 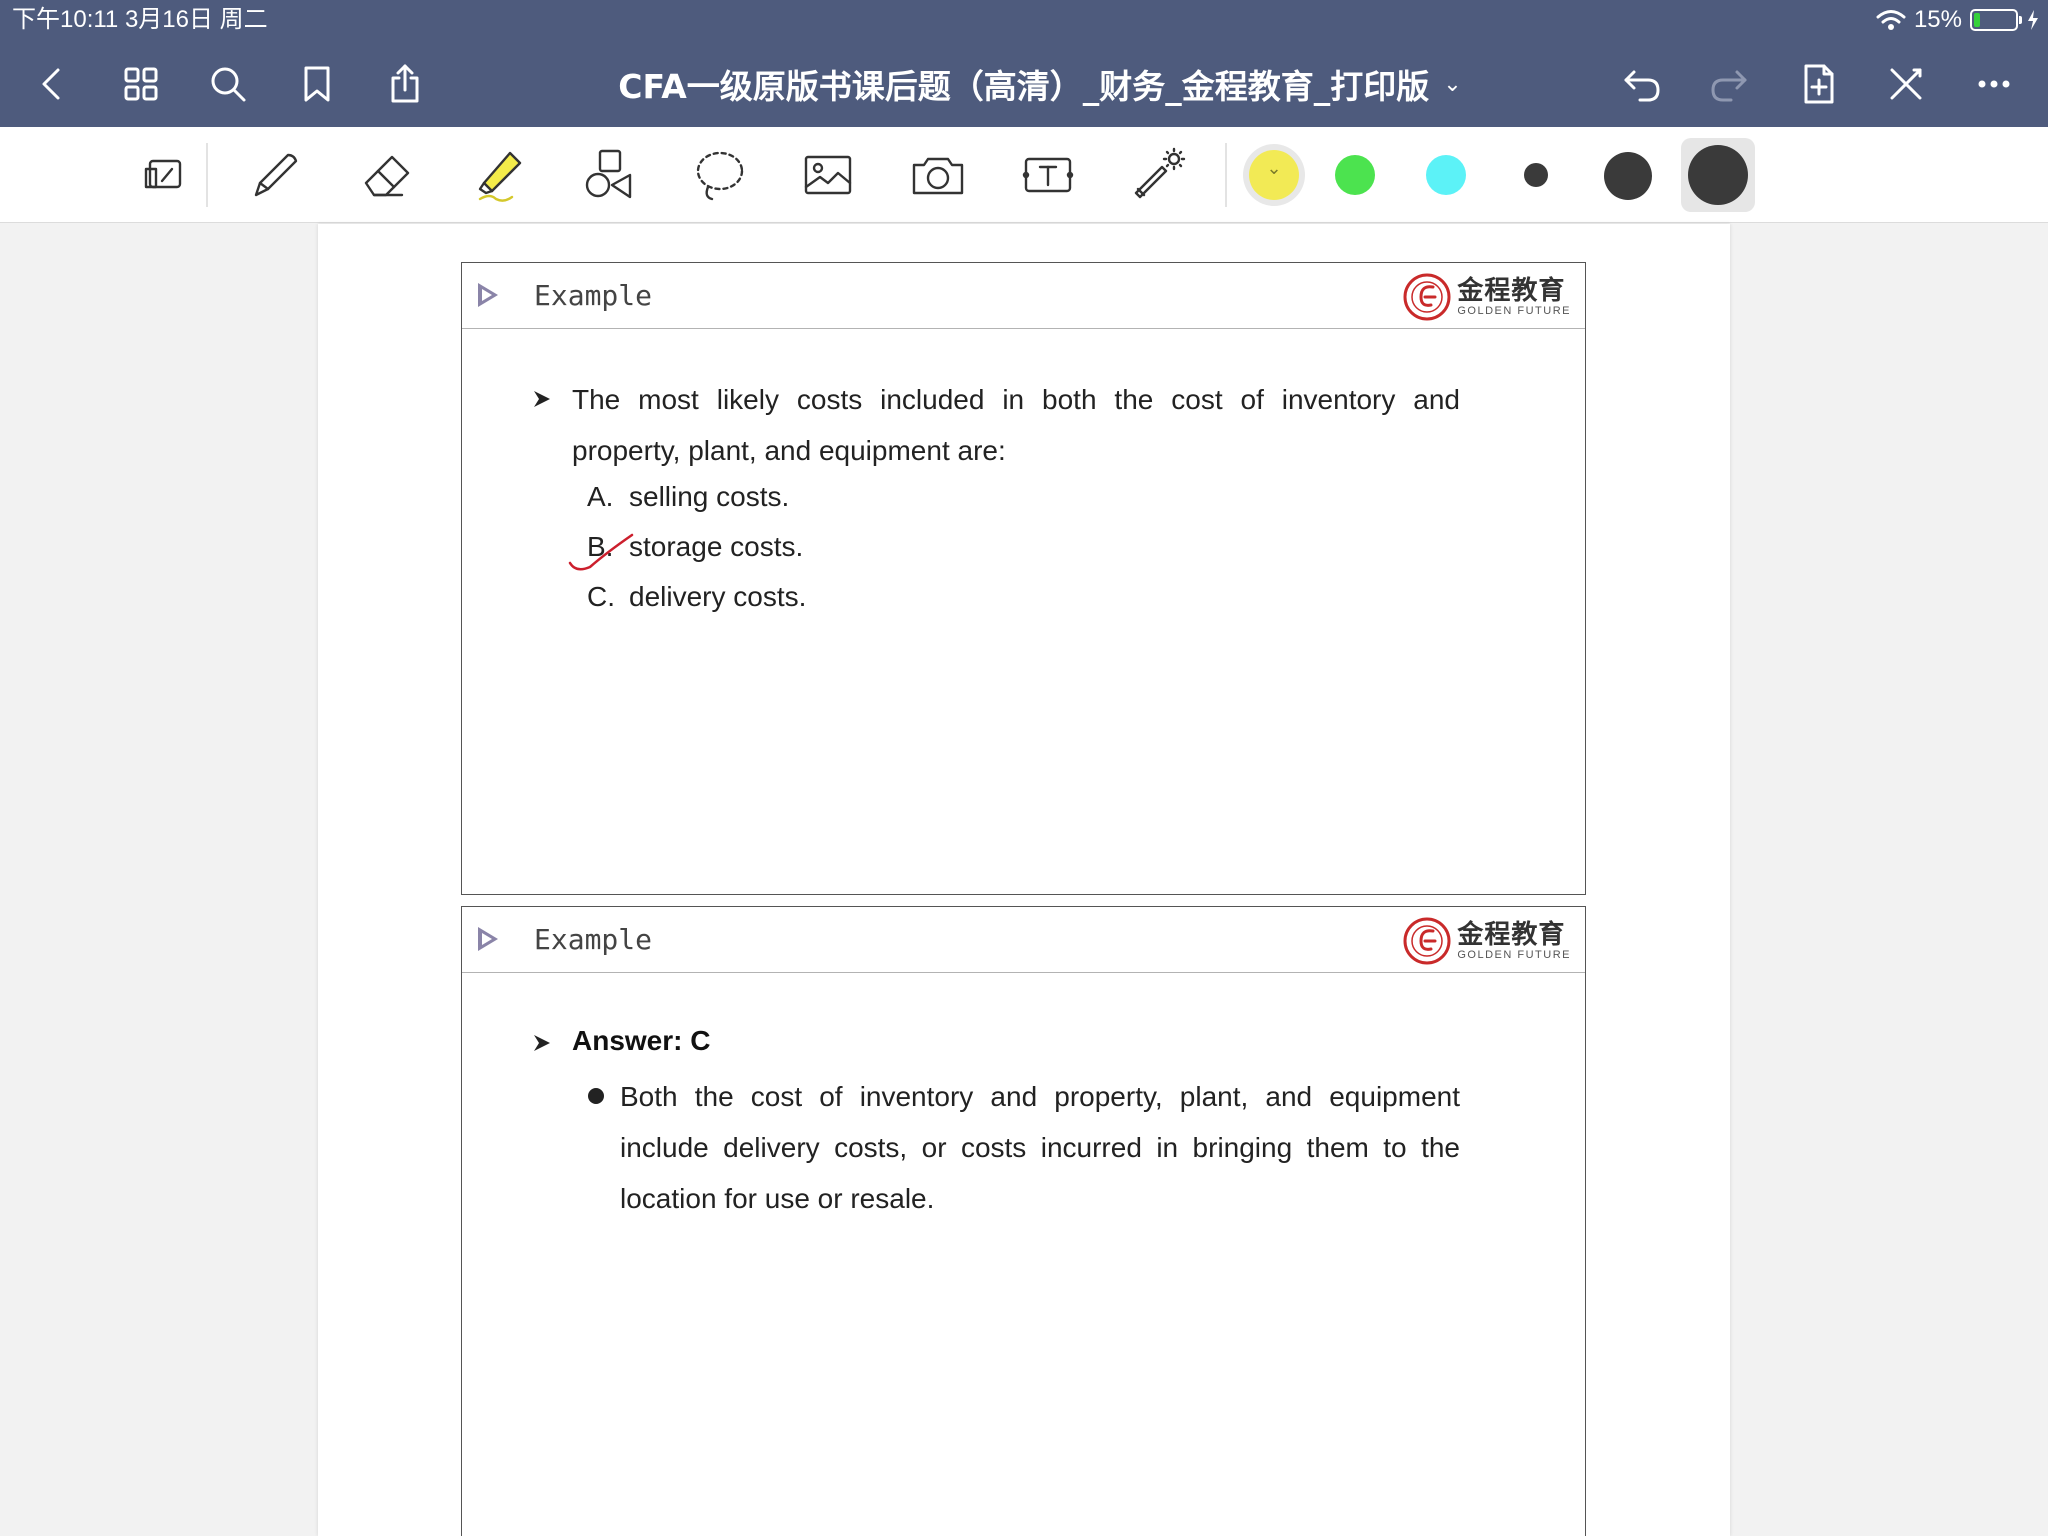 What do you see at coordinates (1628, 176) in the screenshot?
I see `stroke-size-medium` at bounding box center [1628, 176].